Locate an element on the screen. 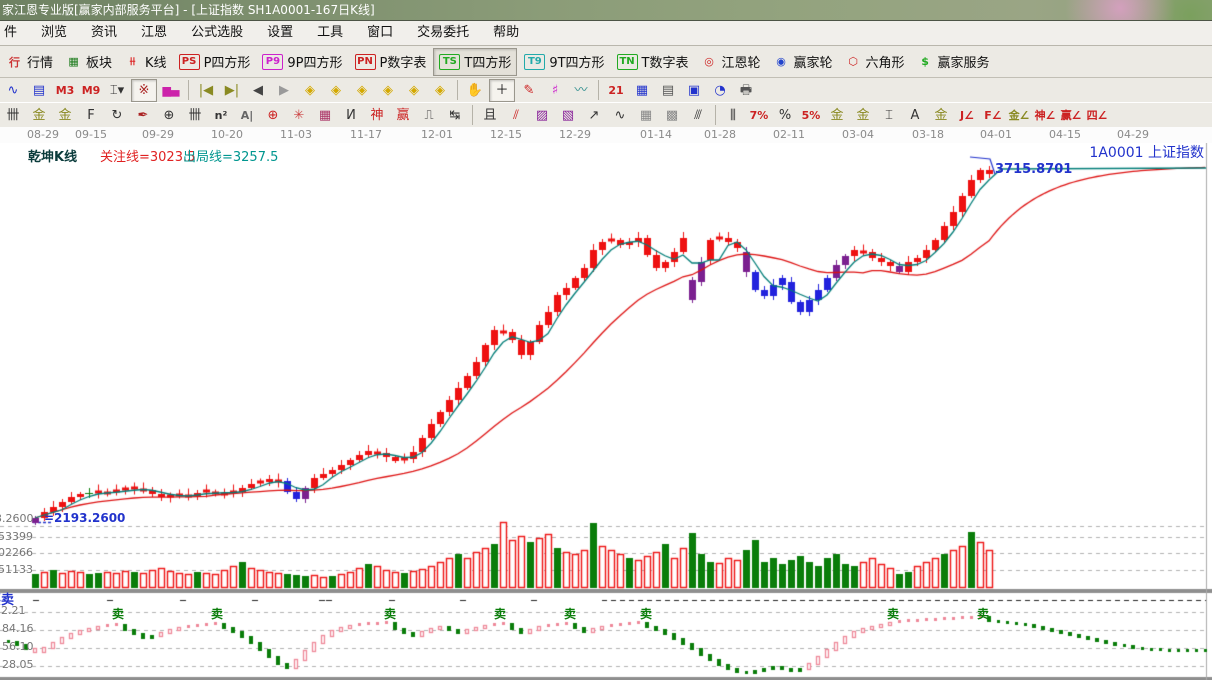 The height and width of the screenshot is (680, 1212). print-icon: 🖶 is located at coordinates (746, 90).